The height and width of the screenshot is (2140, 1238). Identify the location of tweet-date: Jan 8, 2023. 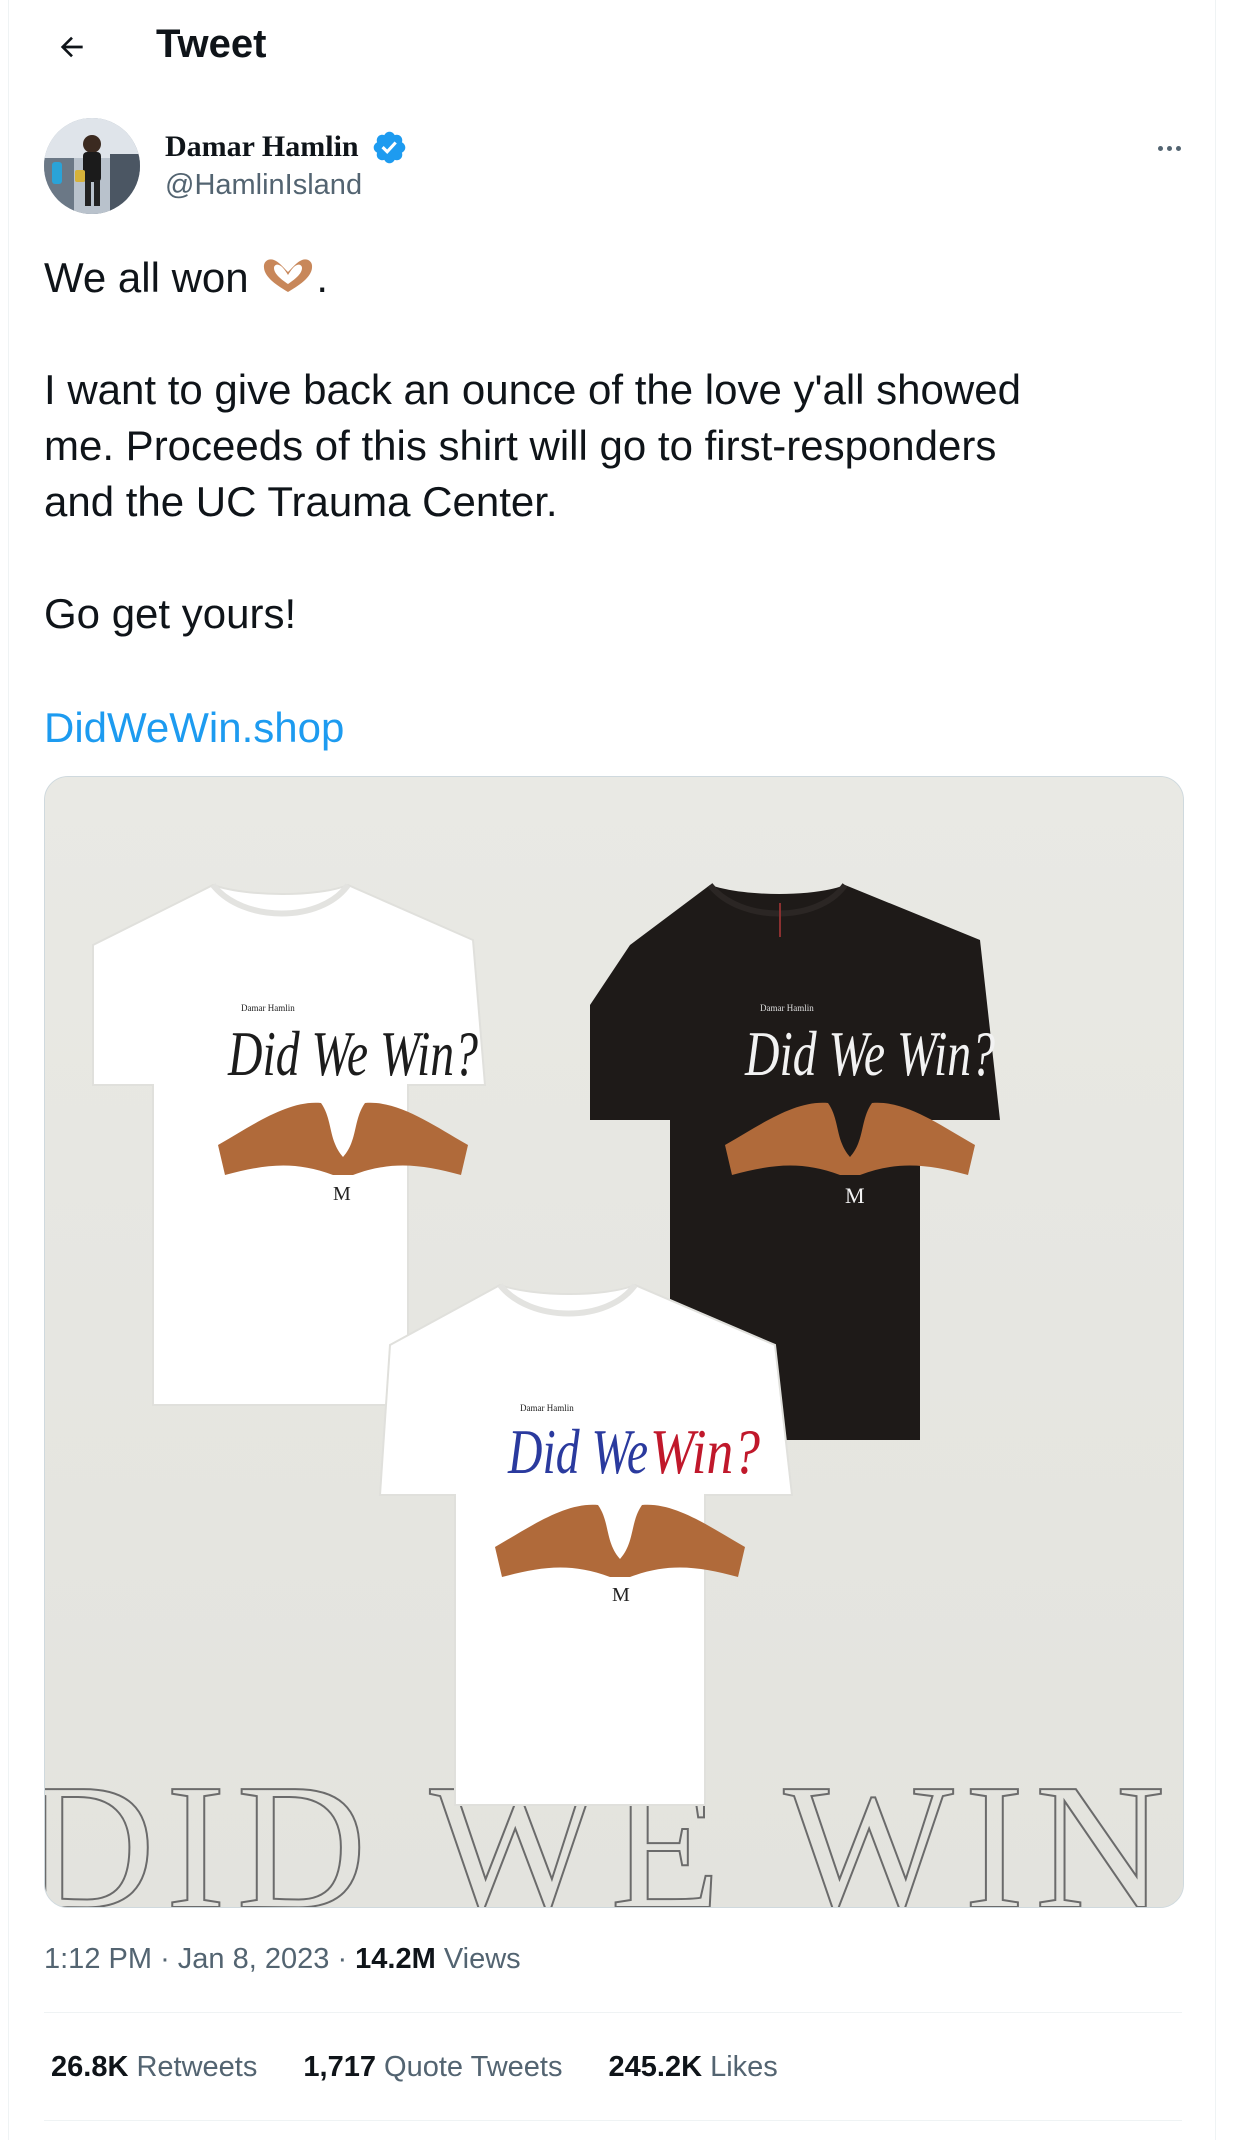
(254, 1959).